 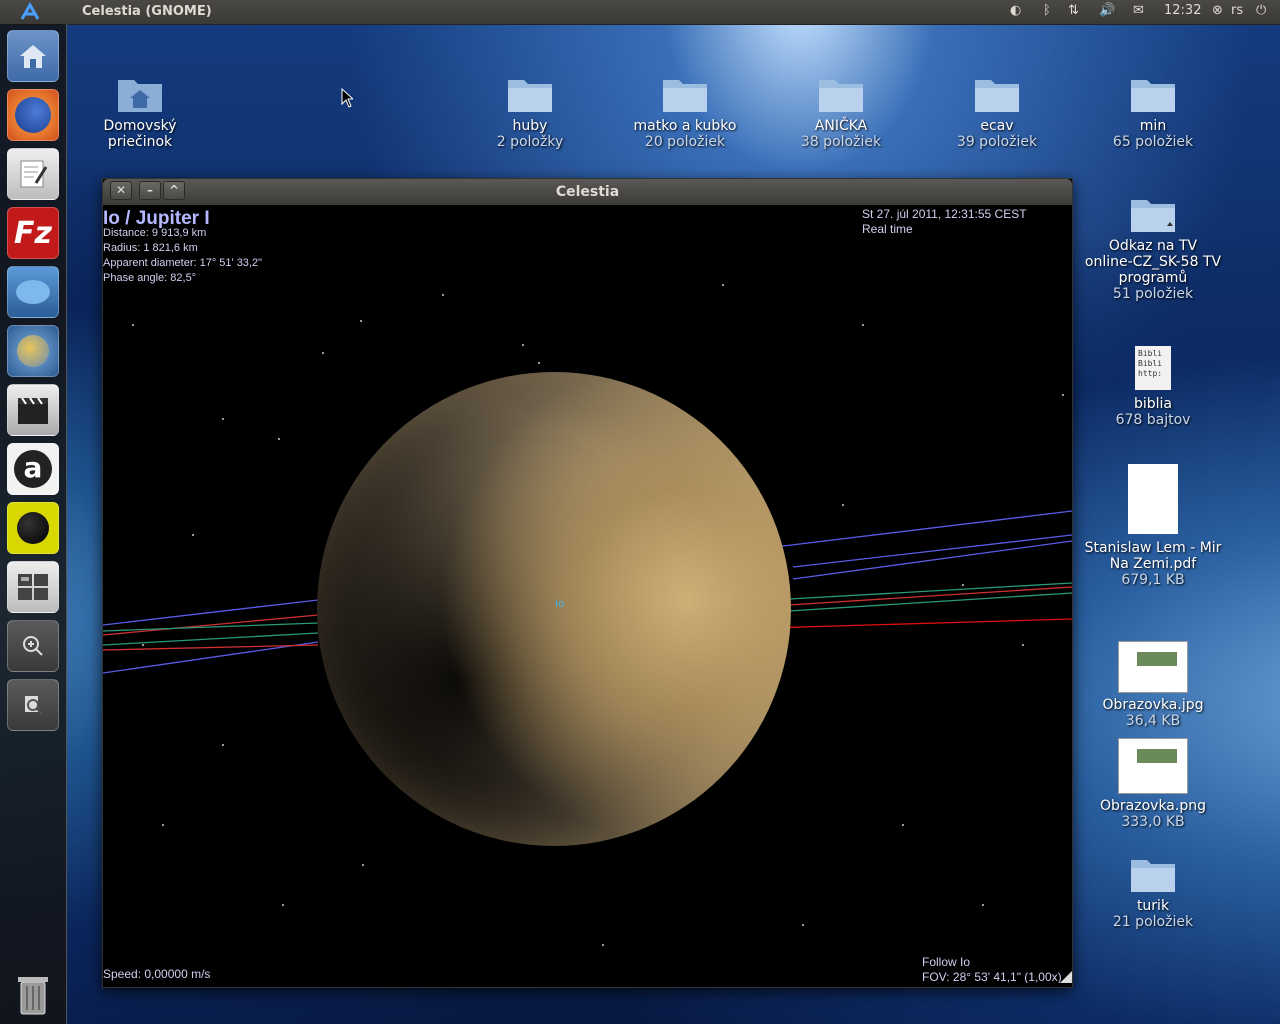 I want to click on desktop-icon-matko: matko a kubko 20 položiek, so click(x=685, y=112).